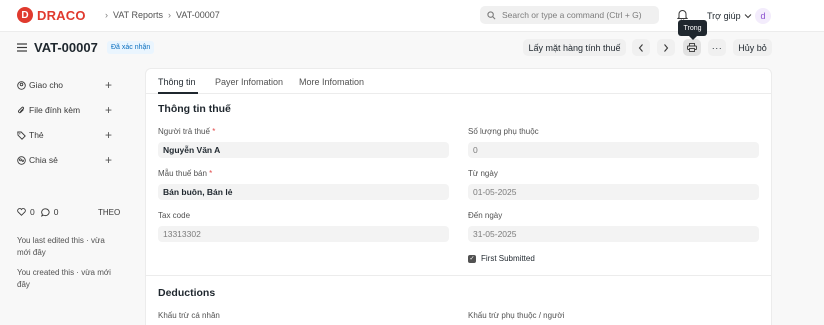 Image resolution: width=824 pixels, height=325 pixels. Describe the element at coordinates (516, 315) in the screenshot. I see `dependent-deduction-label: Khấu trừ phụ thuộc / người` at that location.